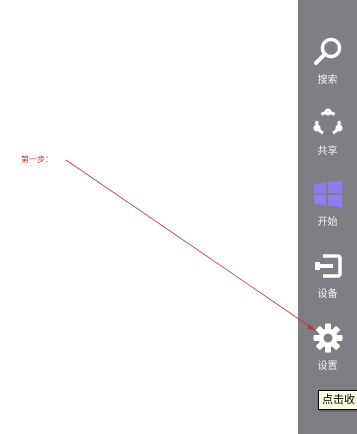  What do you see at coordinates (337, 400) in the screenshot?
I see `tooltip: 点击收` at bounding box center [337, 400].